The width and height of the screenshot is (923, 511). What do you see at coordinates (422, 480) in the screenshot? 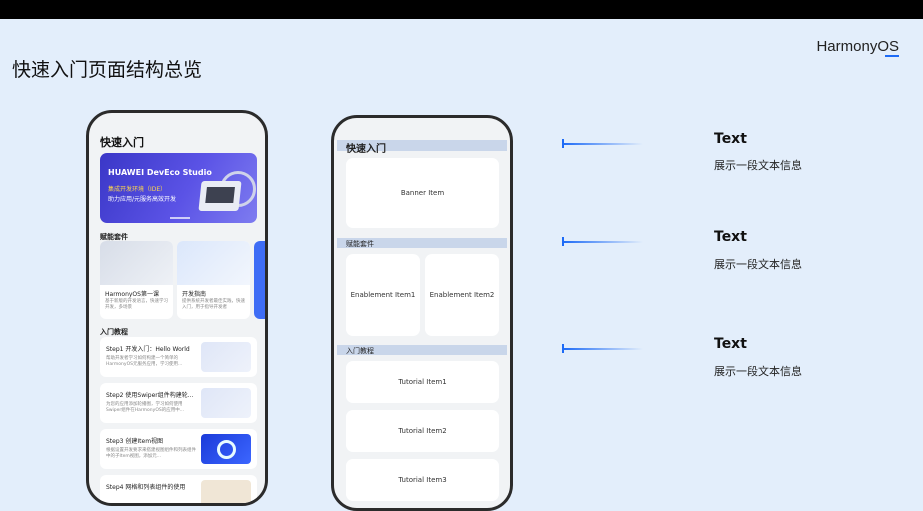
I see `tutorial-item: Tutorial Item3` at bounding box center [422, 480].